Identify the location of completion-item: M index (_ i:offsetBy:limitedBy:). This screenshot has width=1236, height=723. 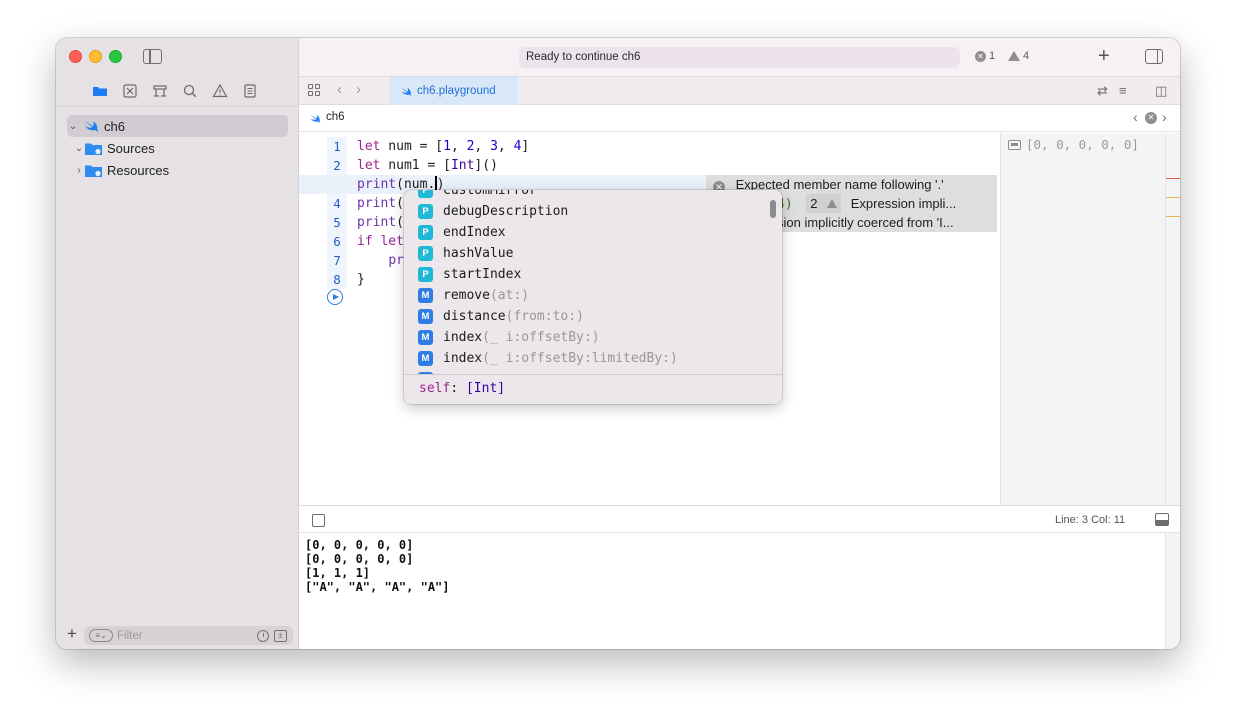
(548, 358).